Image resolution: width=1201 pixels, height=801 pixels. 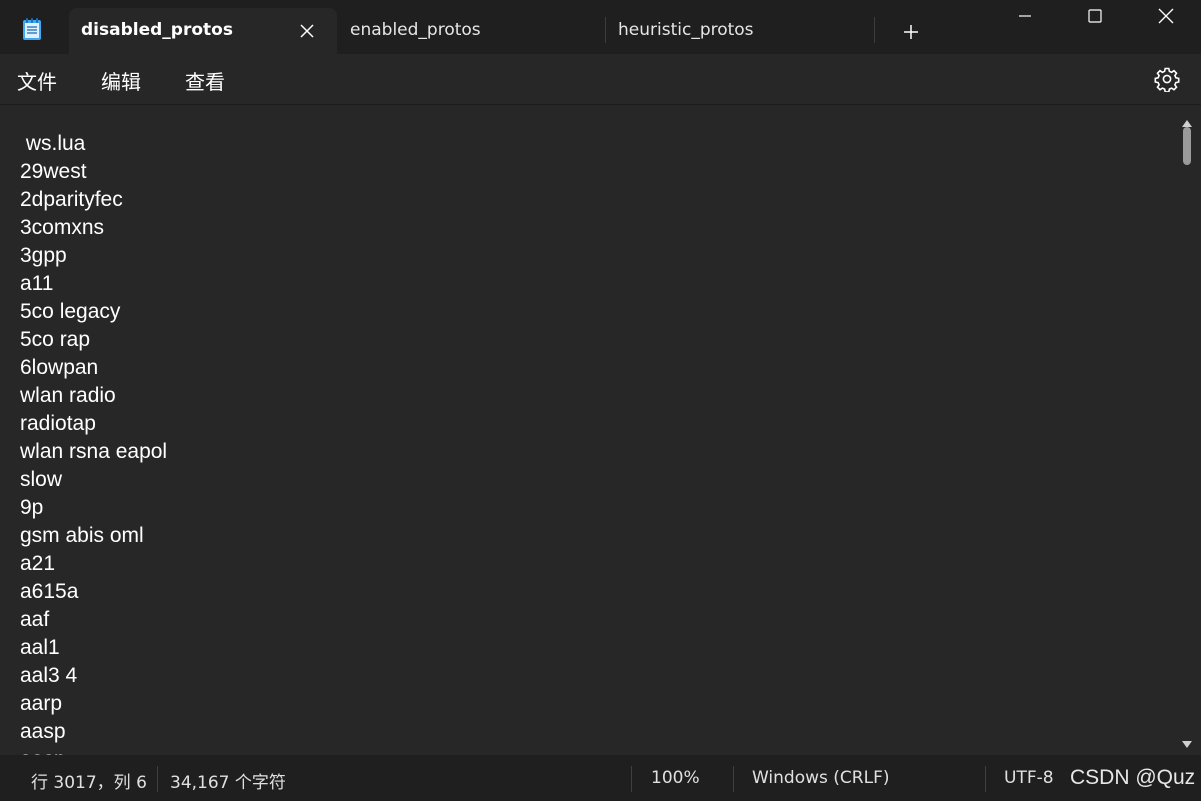 I want to click on editor-line: aal3 4, so click(x=49, y=675).